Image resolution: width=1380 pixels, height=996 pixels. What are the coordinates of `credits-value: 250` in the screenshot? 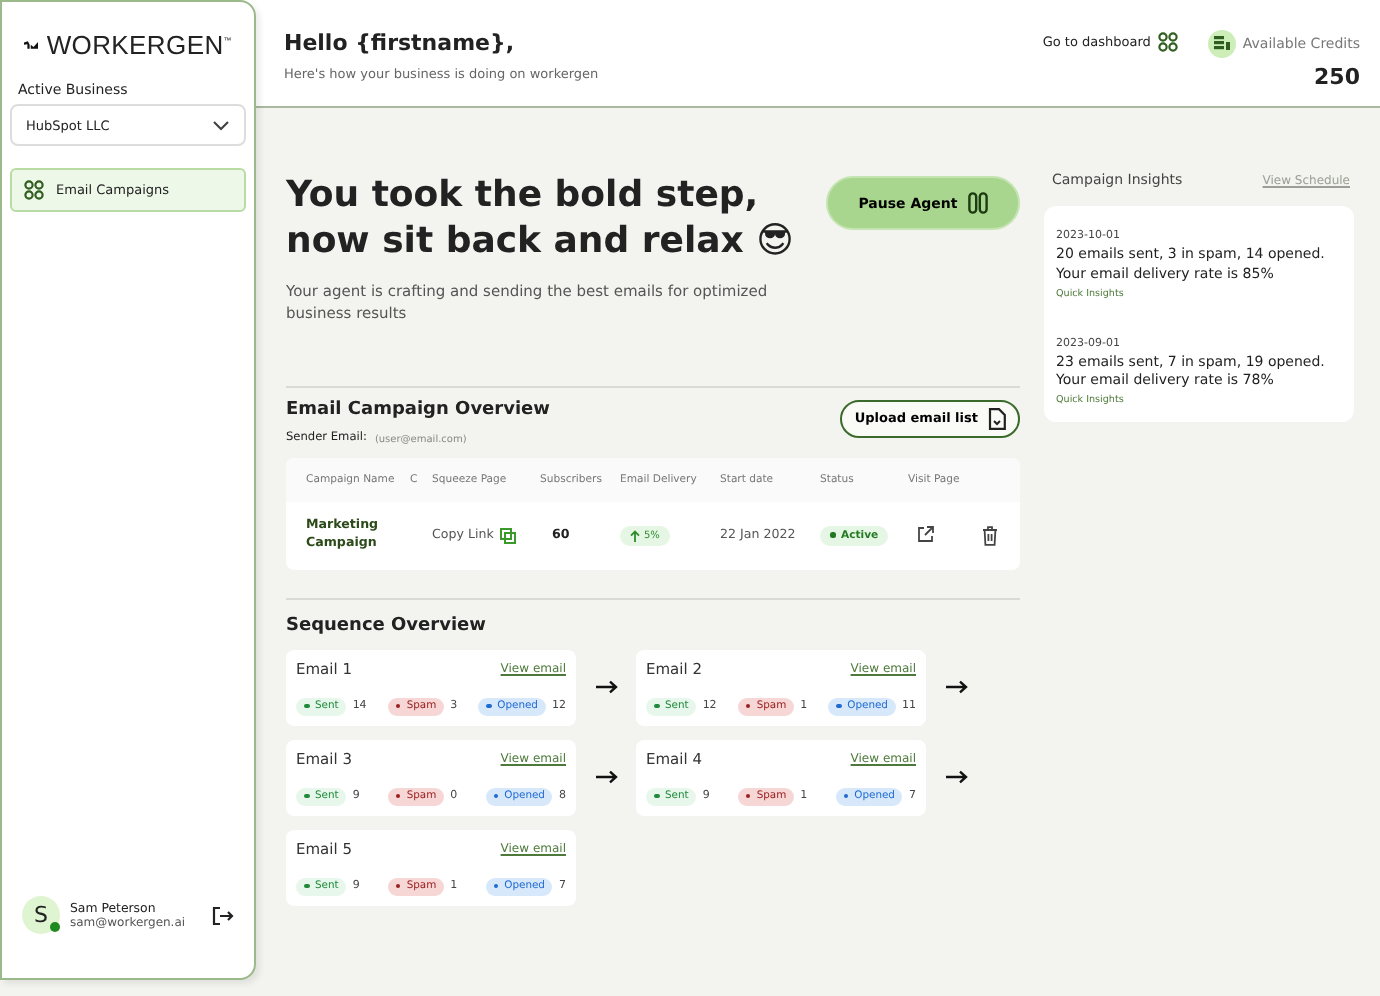 It's located at (1337, 77).